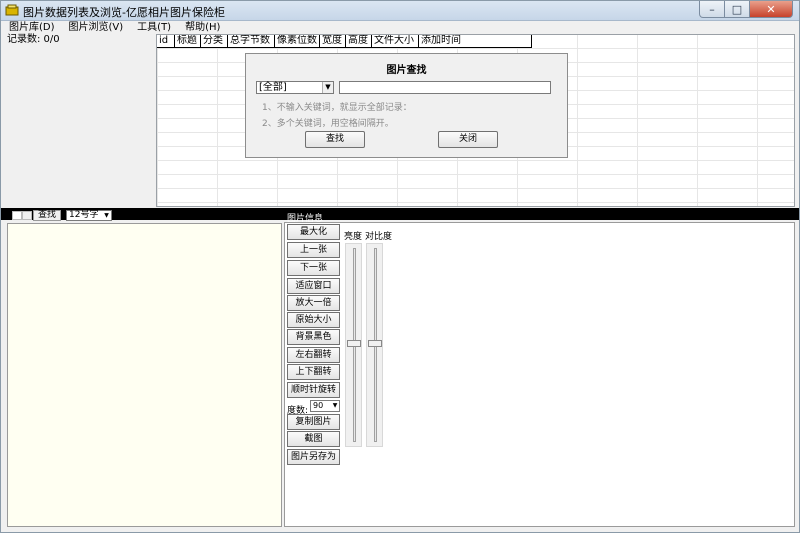 This screenshot has width=800, height=533. Describe the element at coordinates (313, 250) in the screenshot. I see `previous-image-button: 上一张` at that location.